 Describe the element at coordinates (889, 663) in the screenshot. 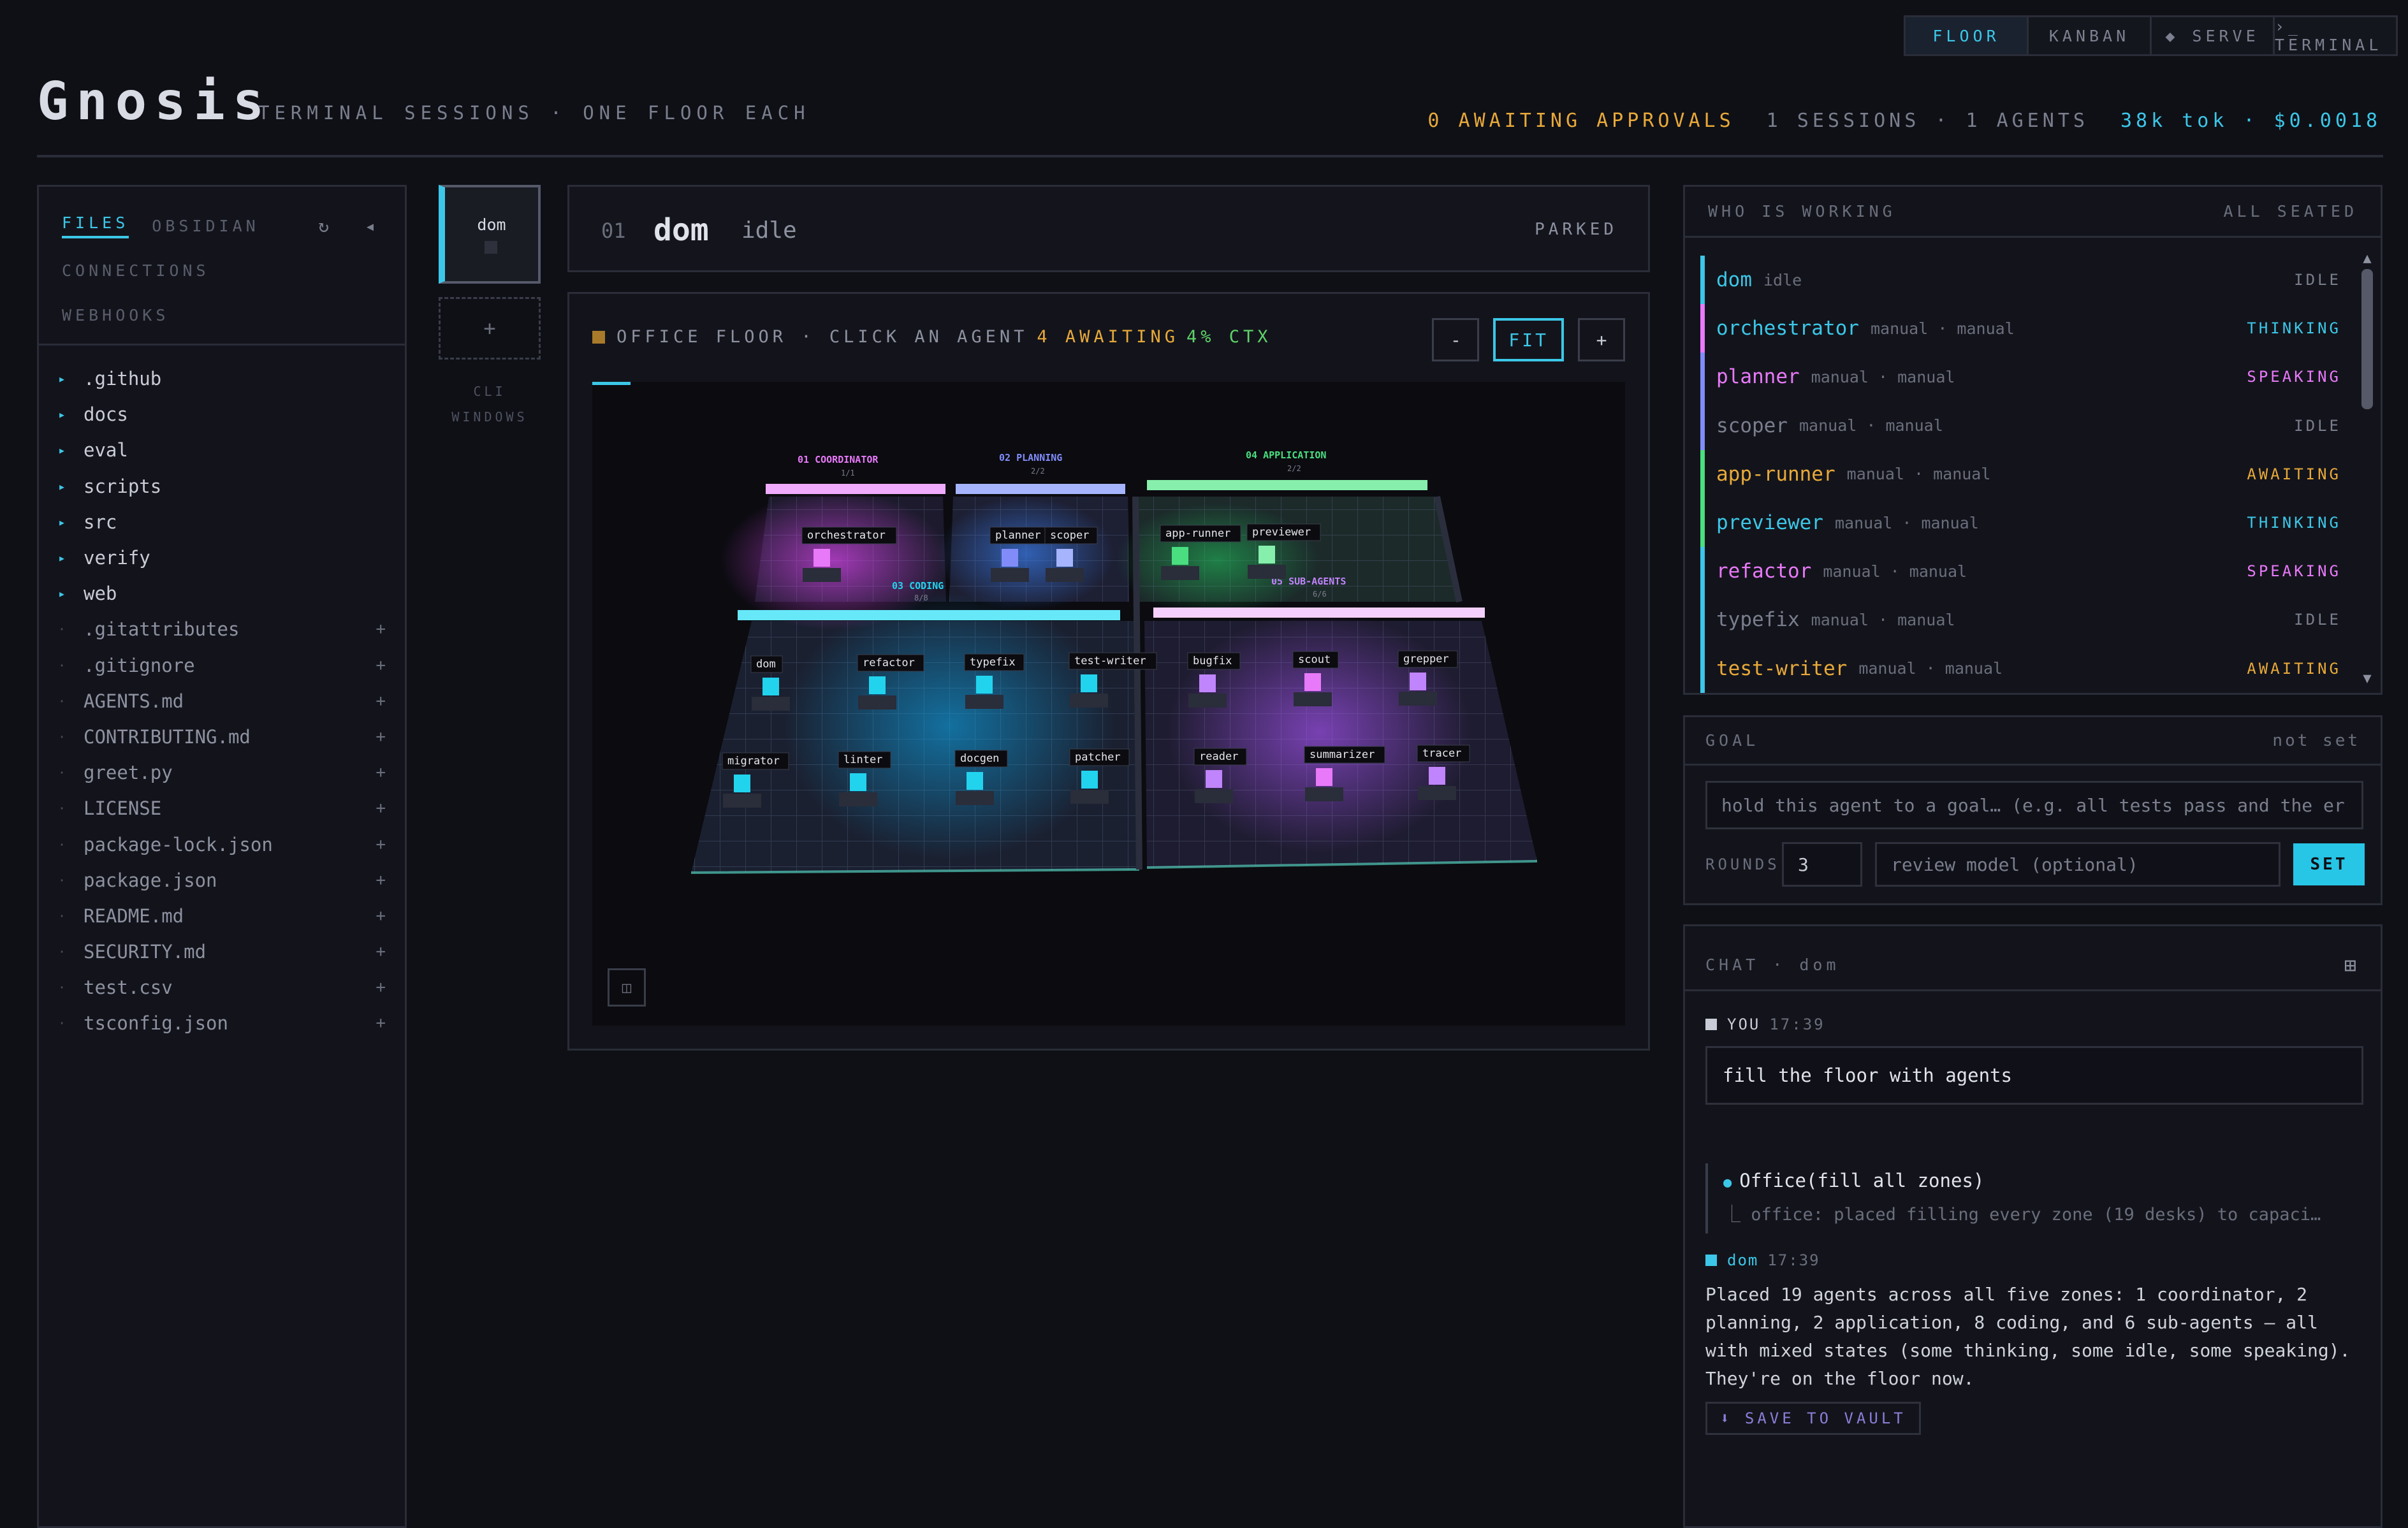

I see `agent-label: refactor` at that location.